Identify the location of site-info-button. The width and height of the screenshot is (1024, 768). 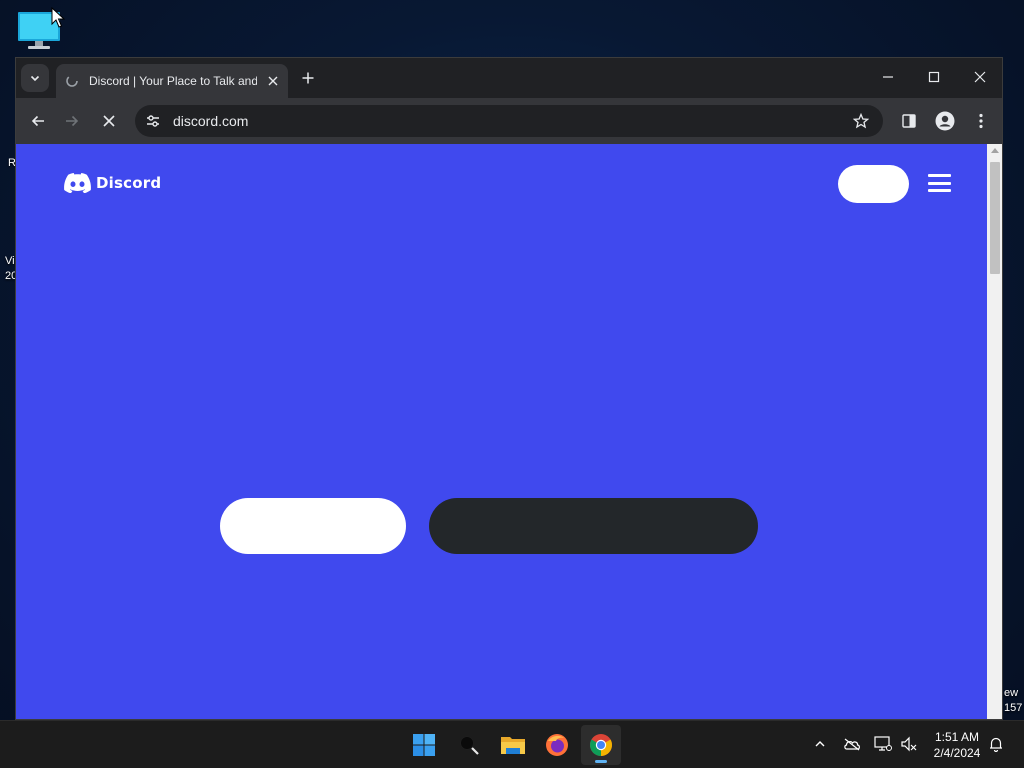
(153, 121).